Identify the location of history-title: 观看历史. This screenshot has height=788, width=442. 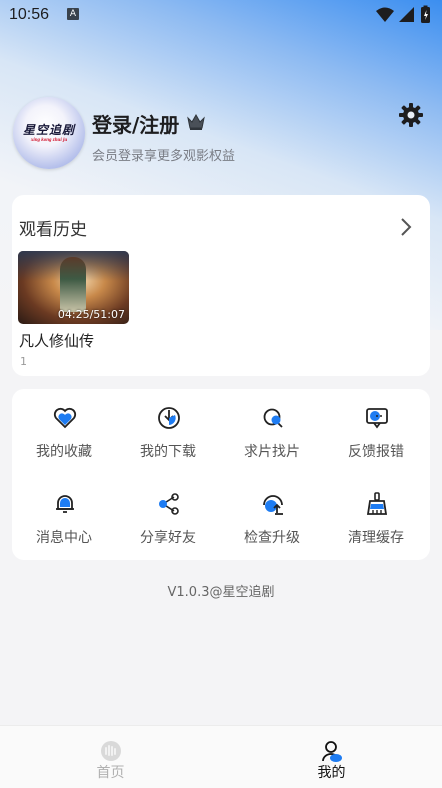
(53, 230).